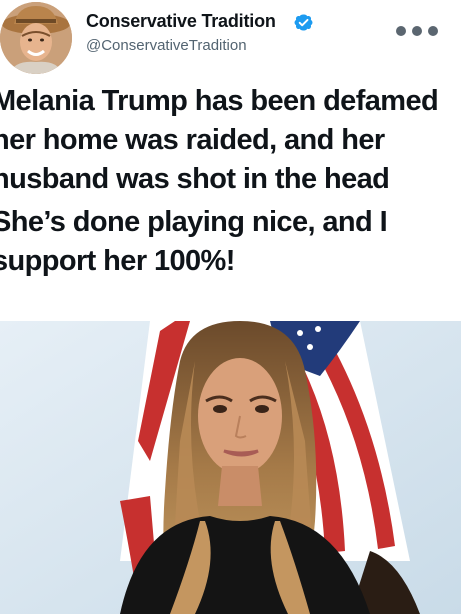  I want to click on more-options-icon, so click(421, 31).